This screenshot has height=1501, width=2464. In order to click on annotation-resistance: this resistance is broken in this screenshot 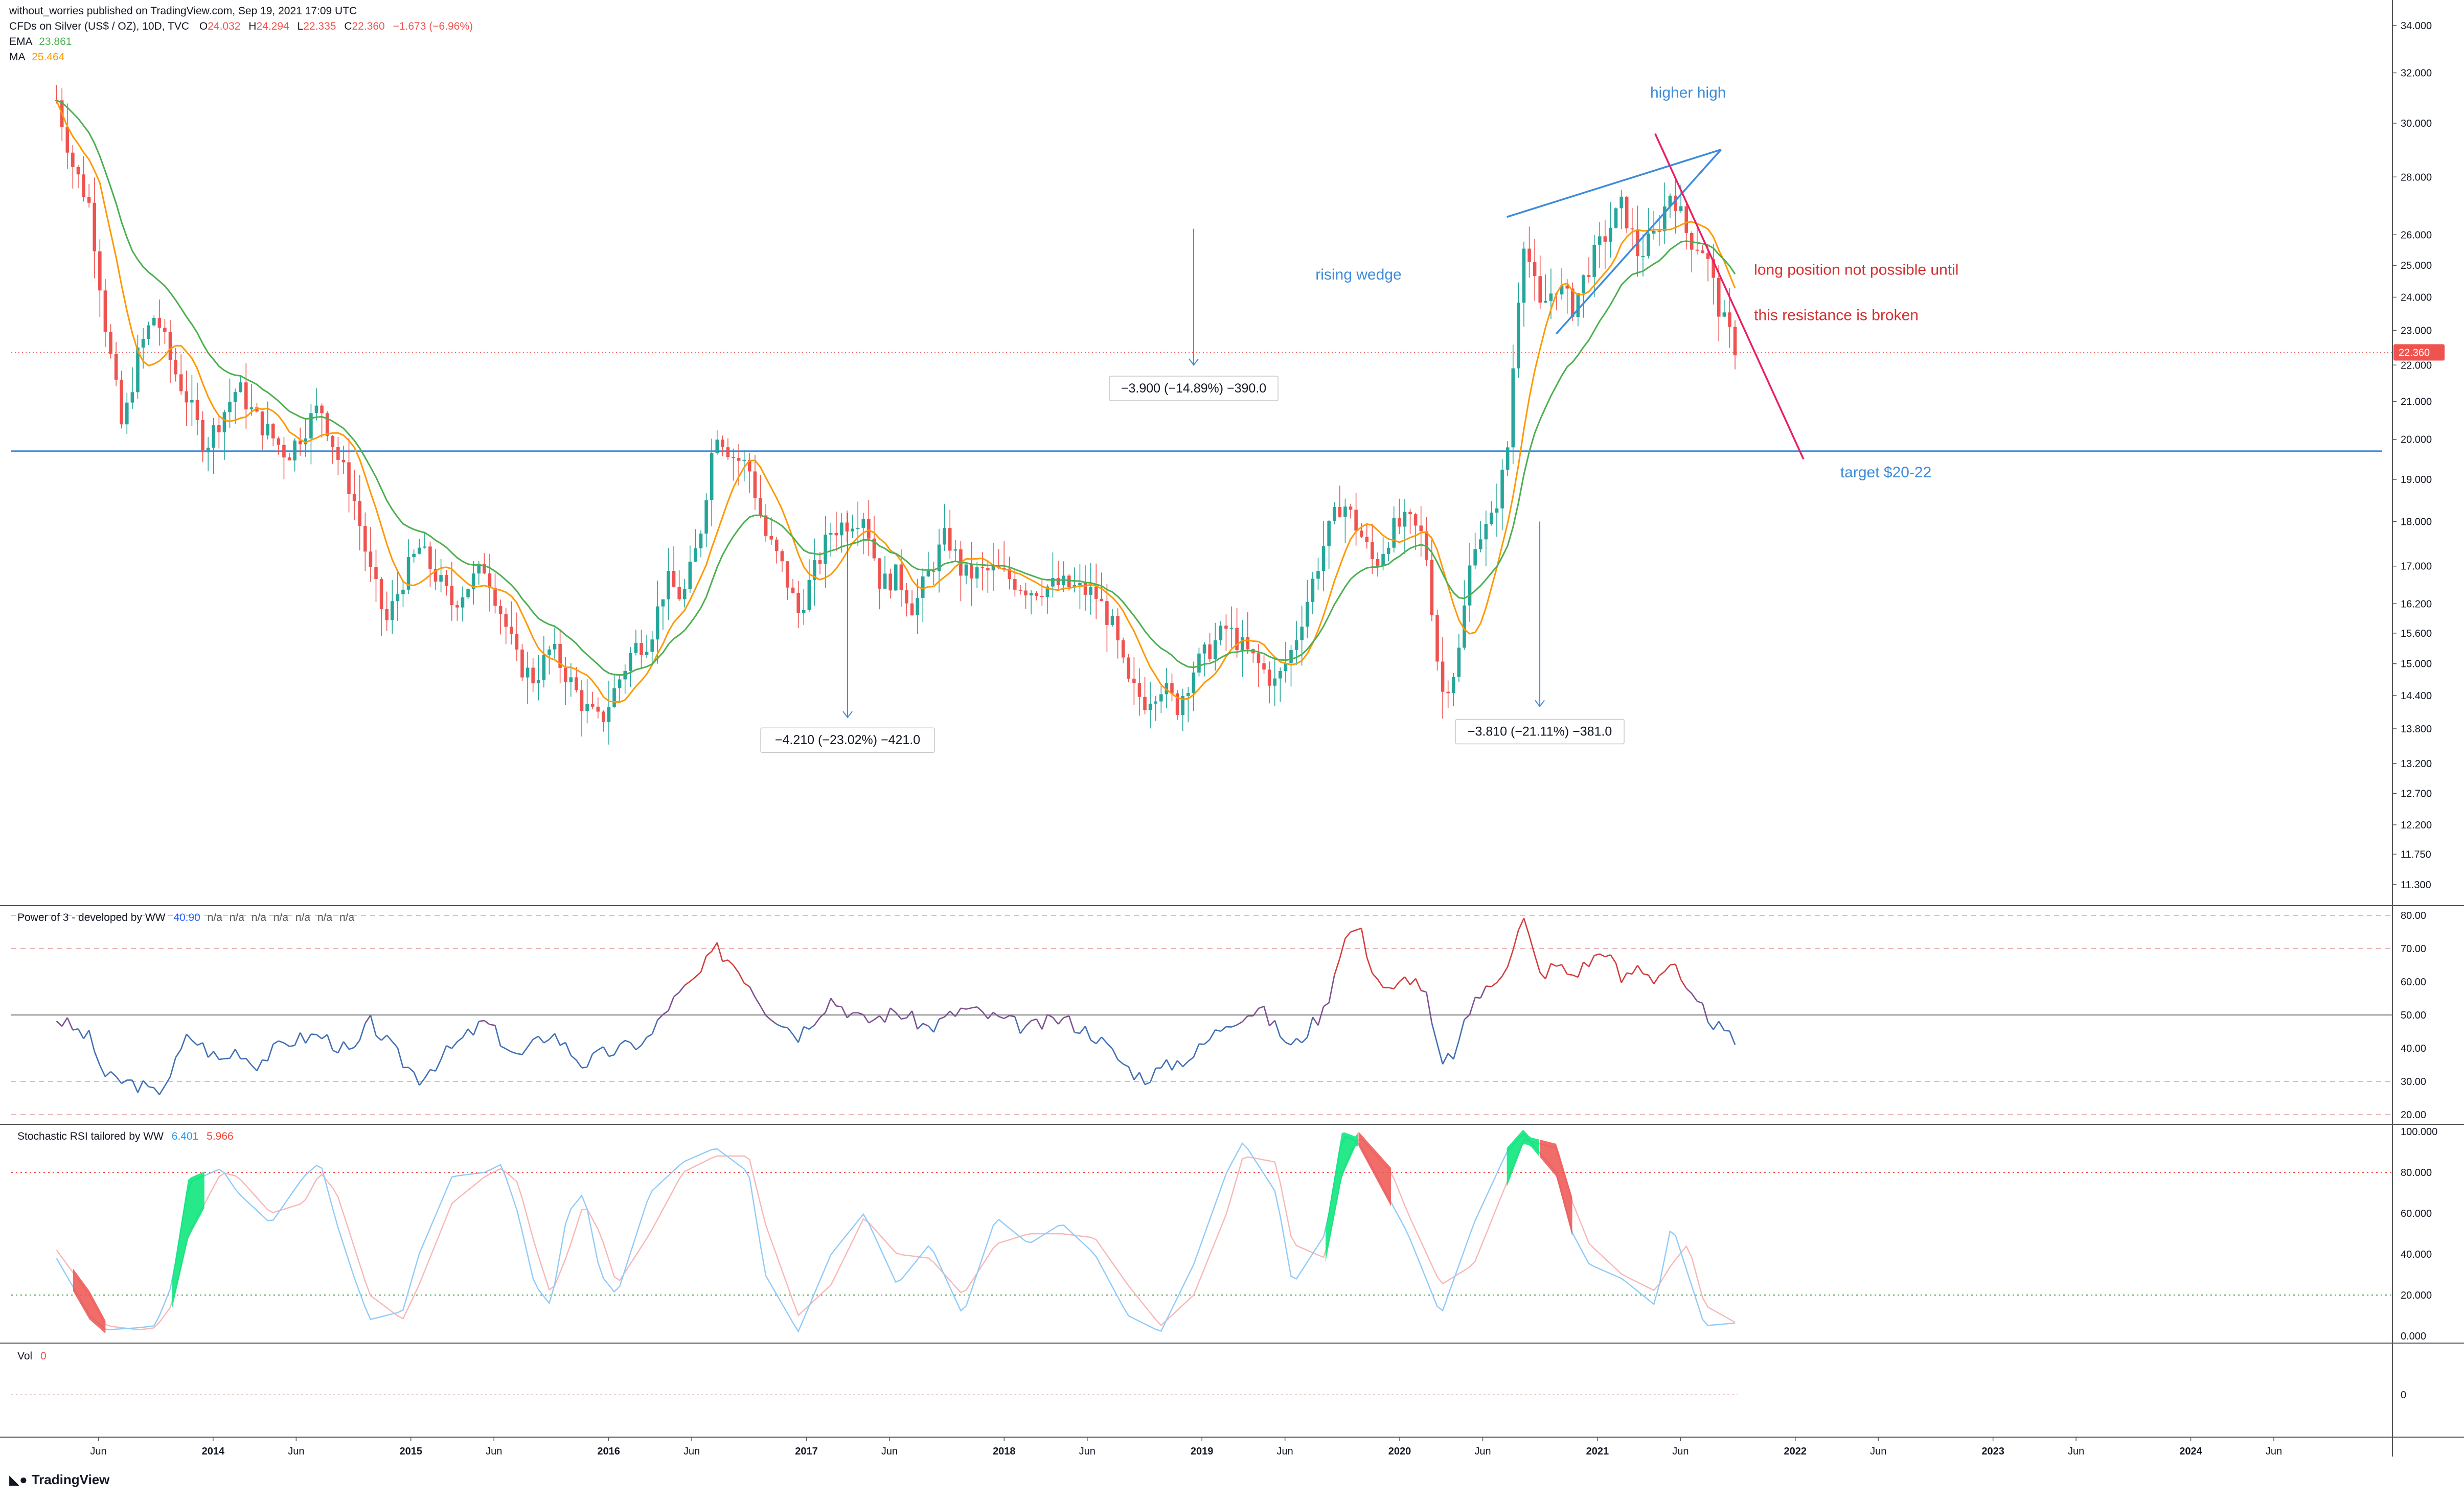, I will do `click(1836, 315)`.